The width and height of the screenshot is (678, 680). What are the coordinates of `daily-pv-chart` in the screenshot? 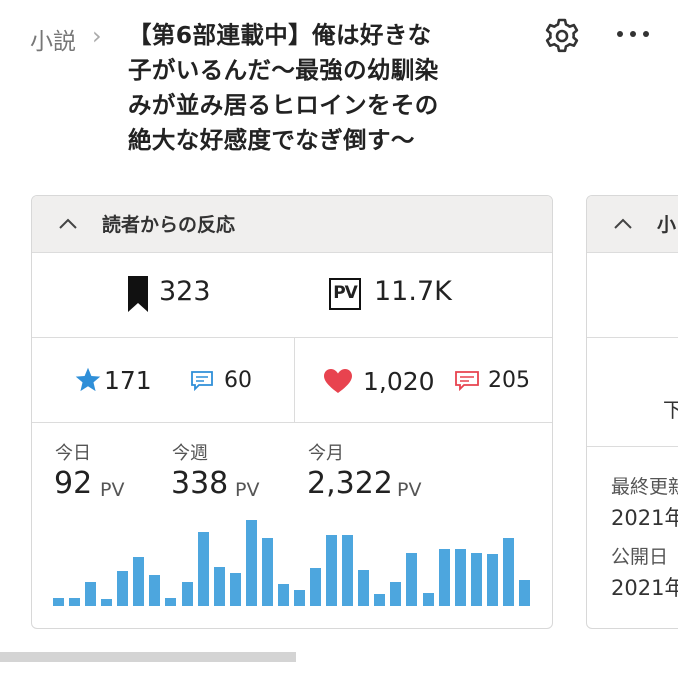 It's located at (293, 556).